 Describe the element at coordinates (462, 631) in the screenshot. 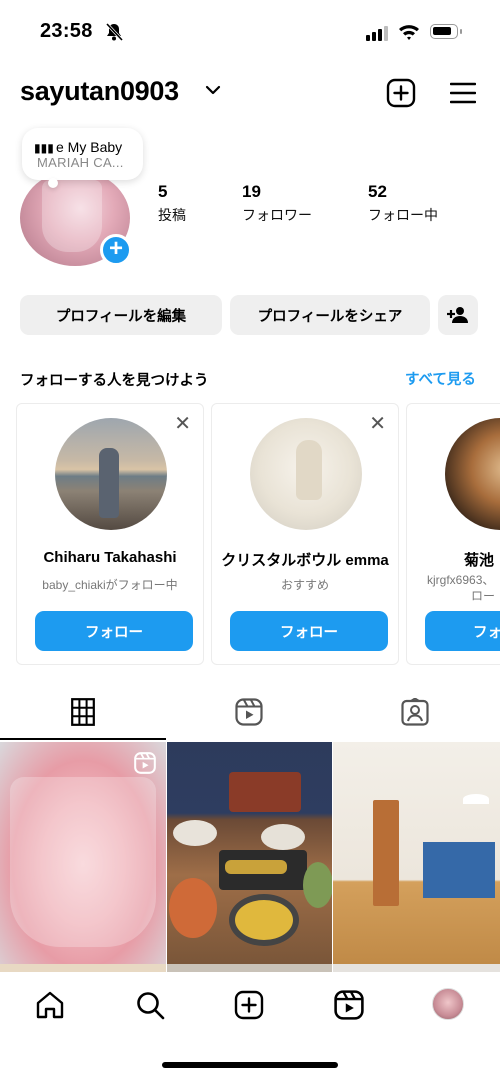

I see `follow-button: フォ` at that location.